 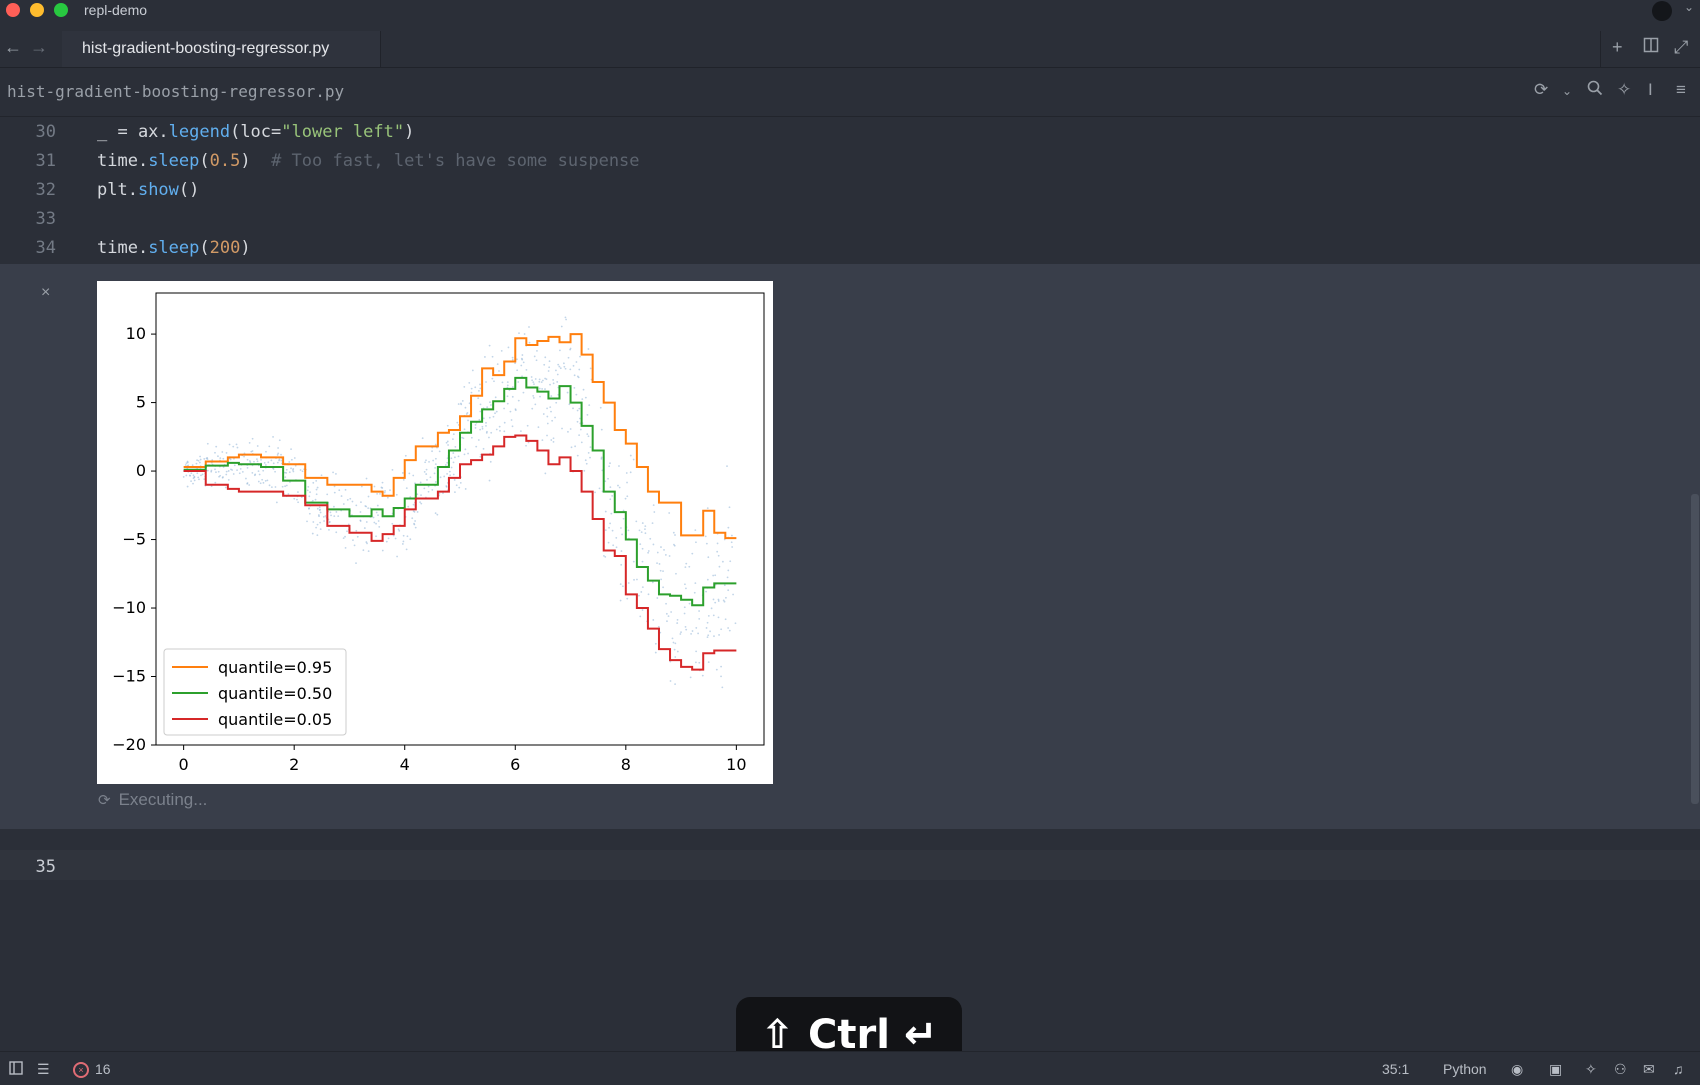 What do you see at coordinates (255, 132) in the screenshot?
I see `code-text: _ = ax.legend(loc="lower left")` at bounding box center [255, 132].